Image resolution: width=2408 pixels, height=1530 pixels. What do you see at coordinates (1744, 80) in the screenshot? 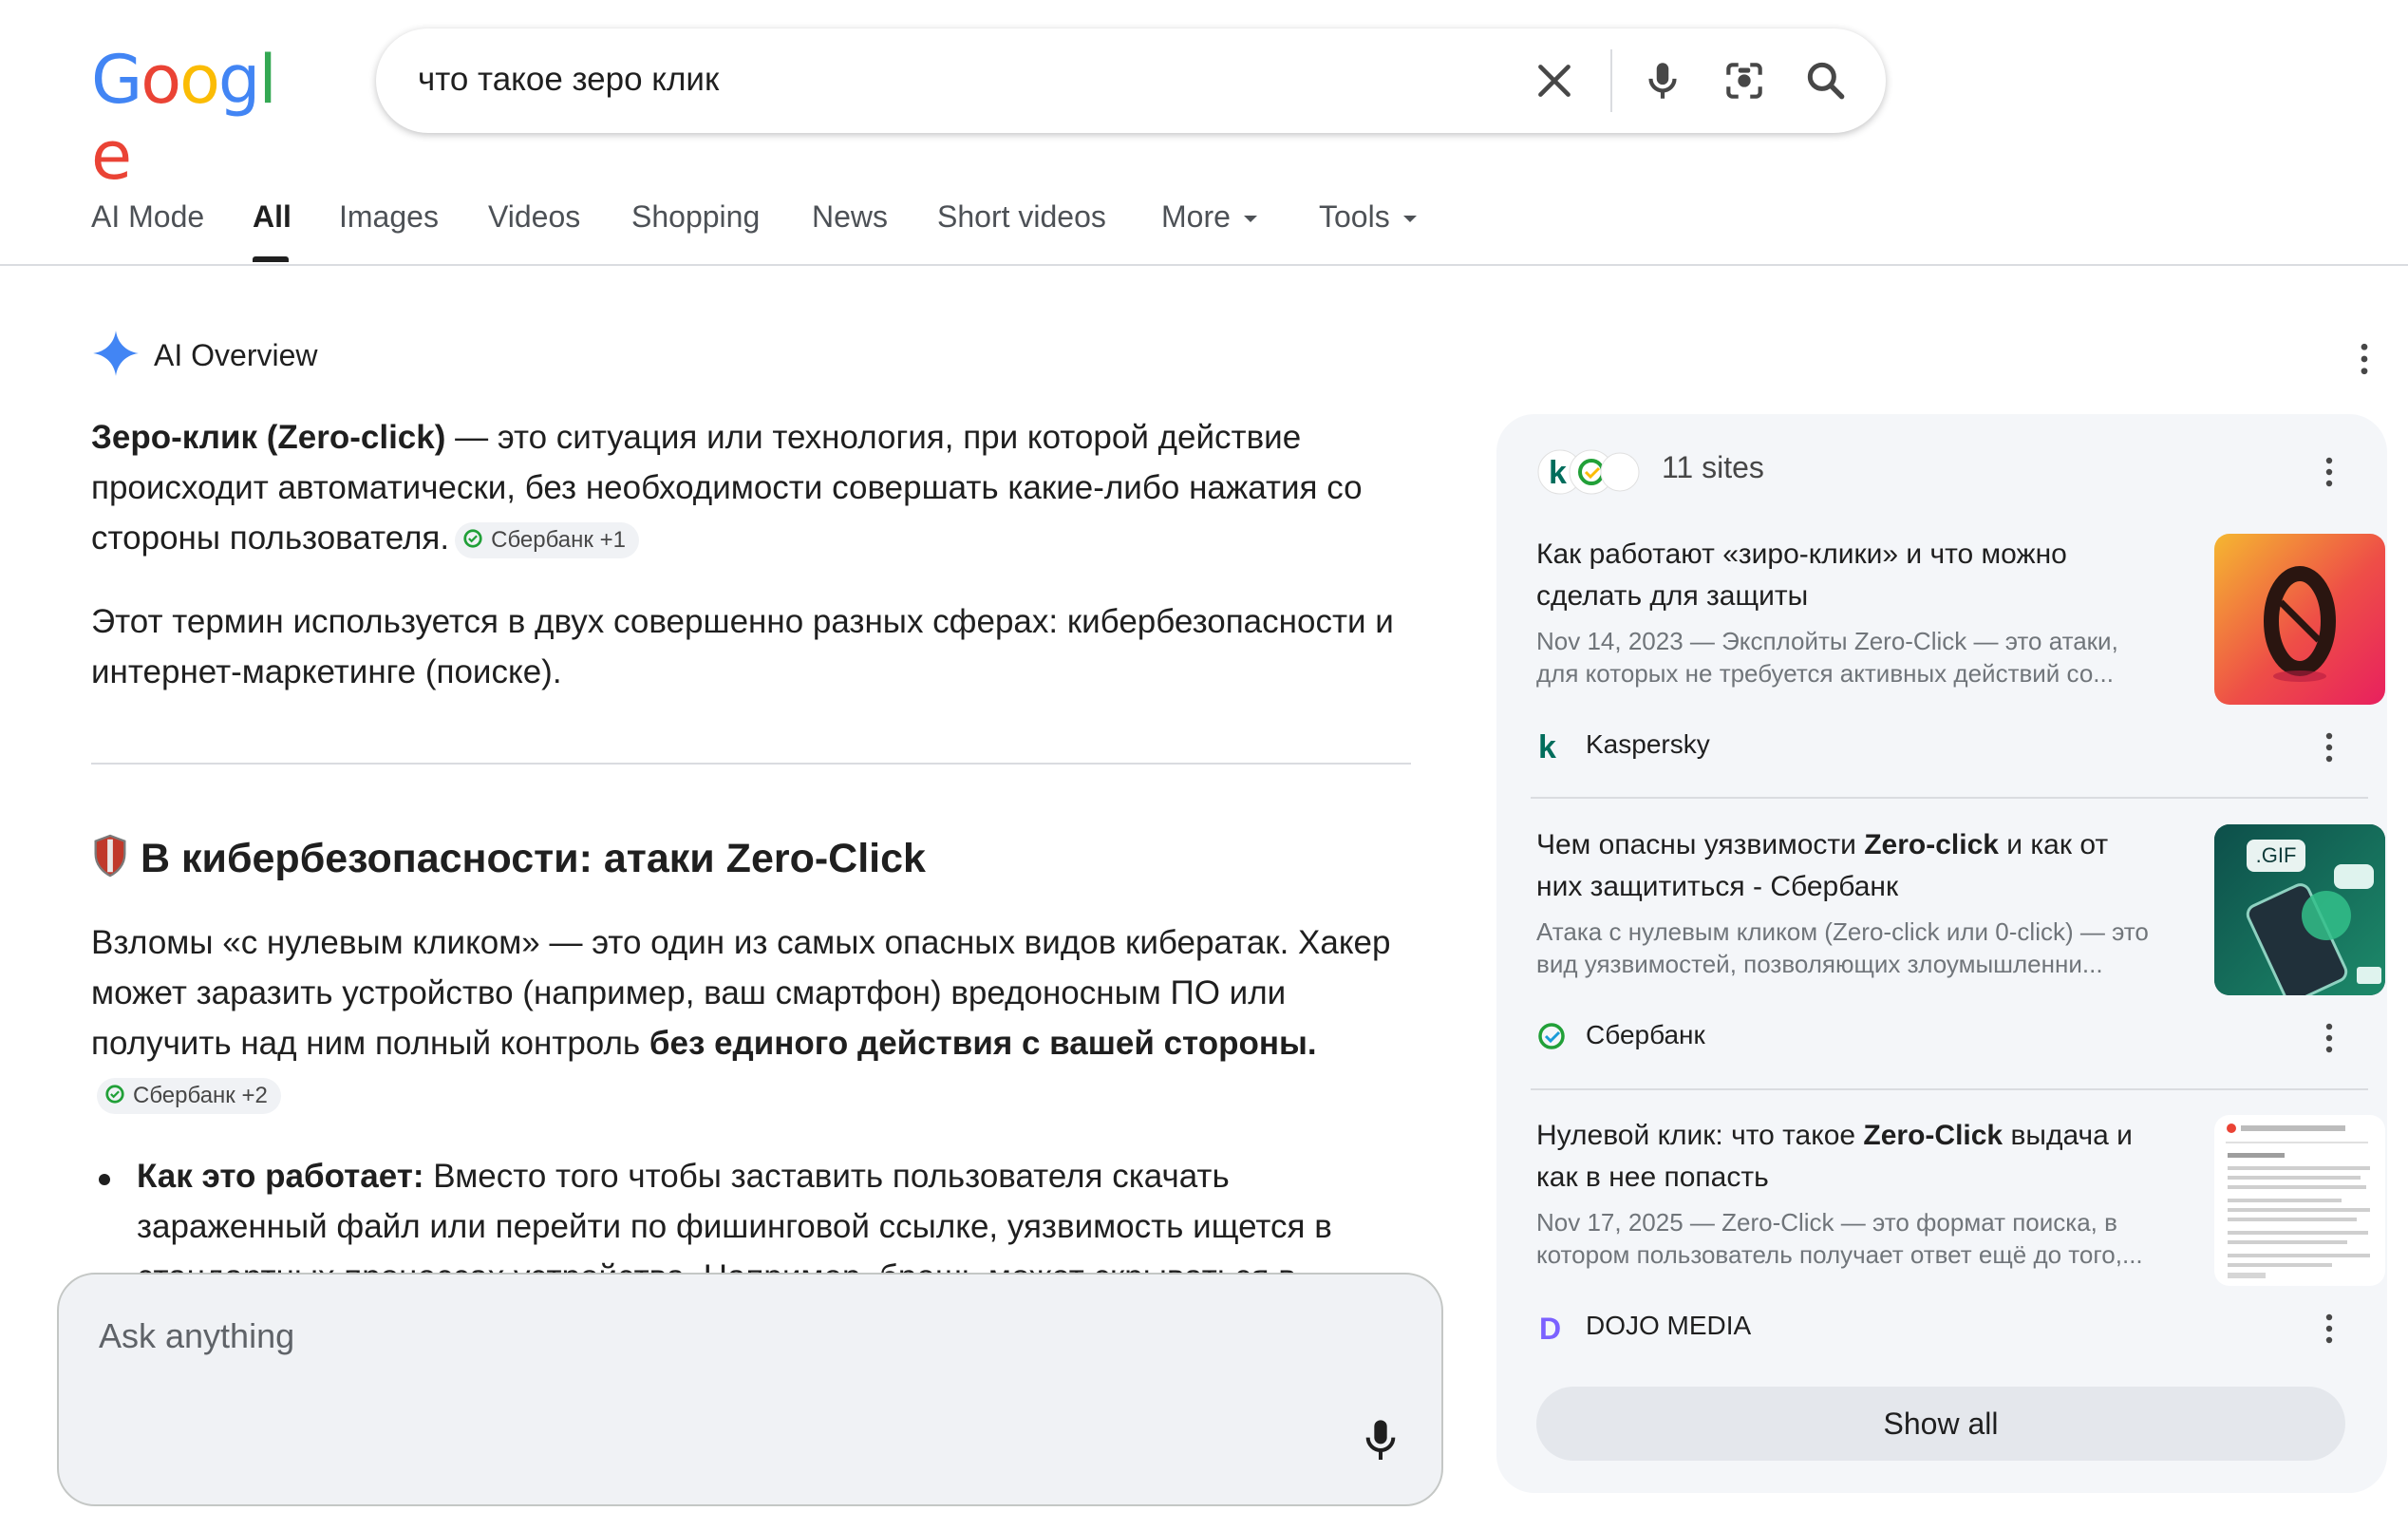
I see `google-lens-icon` at bounding box center [1744, 80].